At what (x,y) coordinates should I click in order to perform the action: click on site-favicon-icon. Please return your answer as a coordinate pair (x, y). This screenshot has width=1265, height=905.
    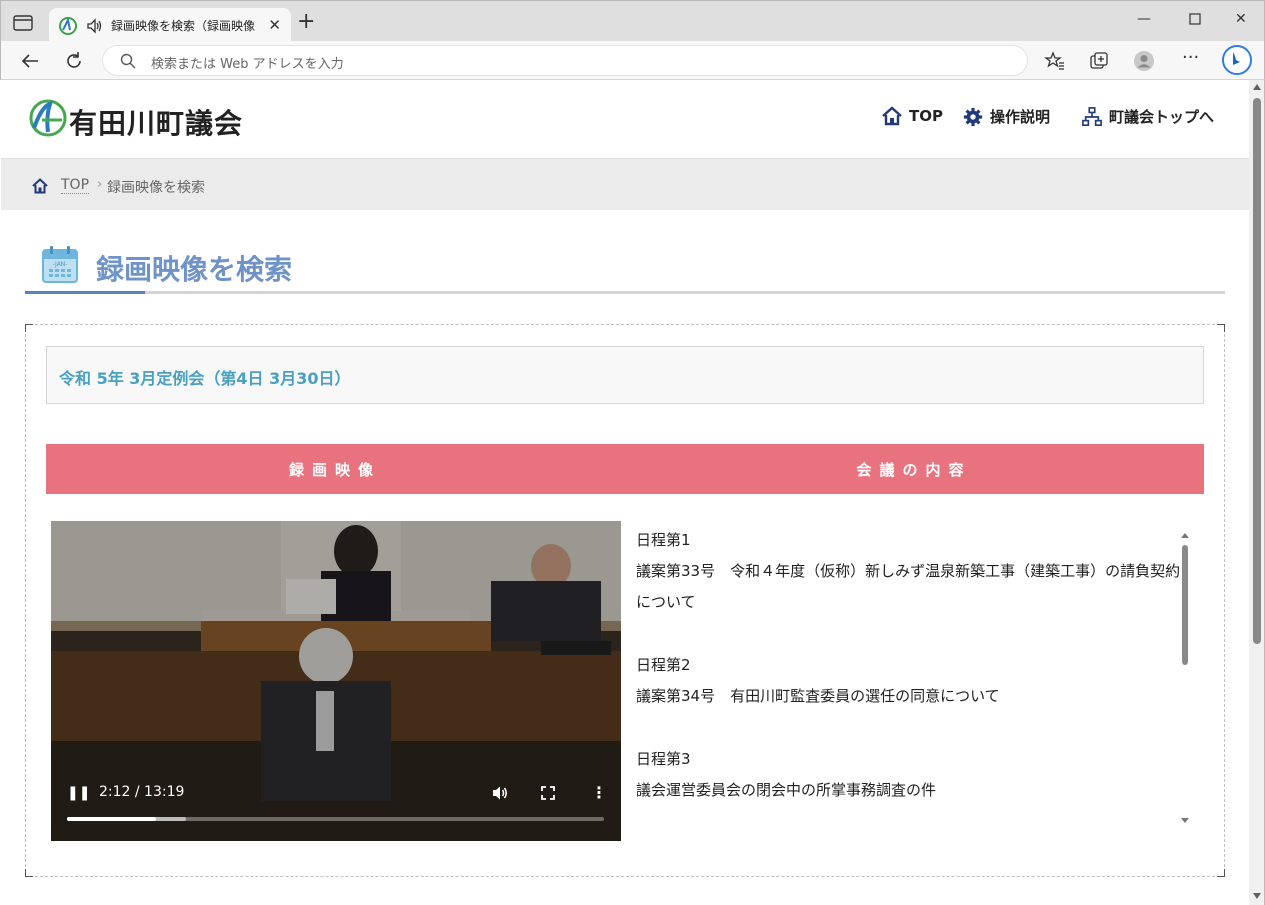
    Looking at the image, I should click on (68, 26).